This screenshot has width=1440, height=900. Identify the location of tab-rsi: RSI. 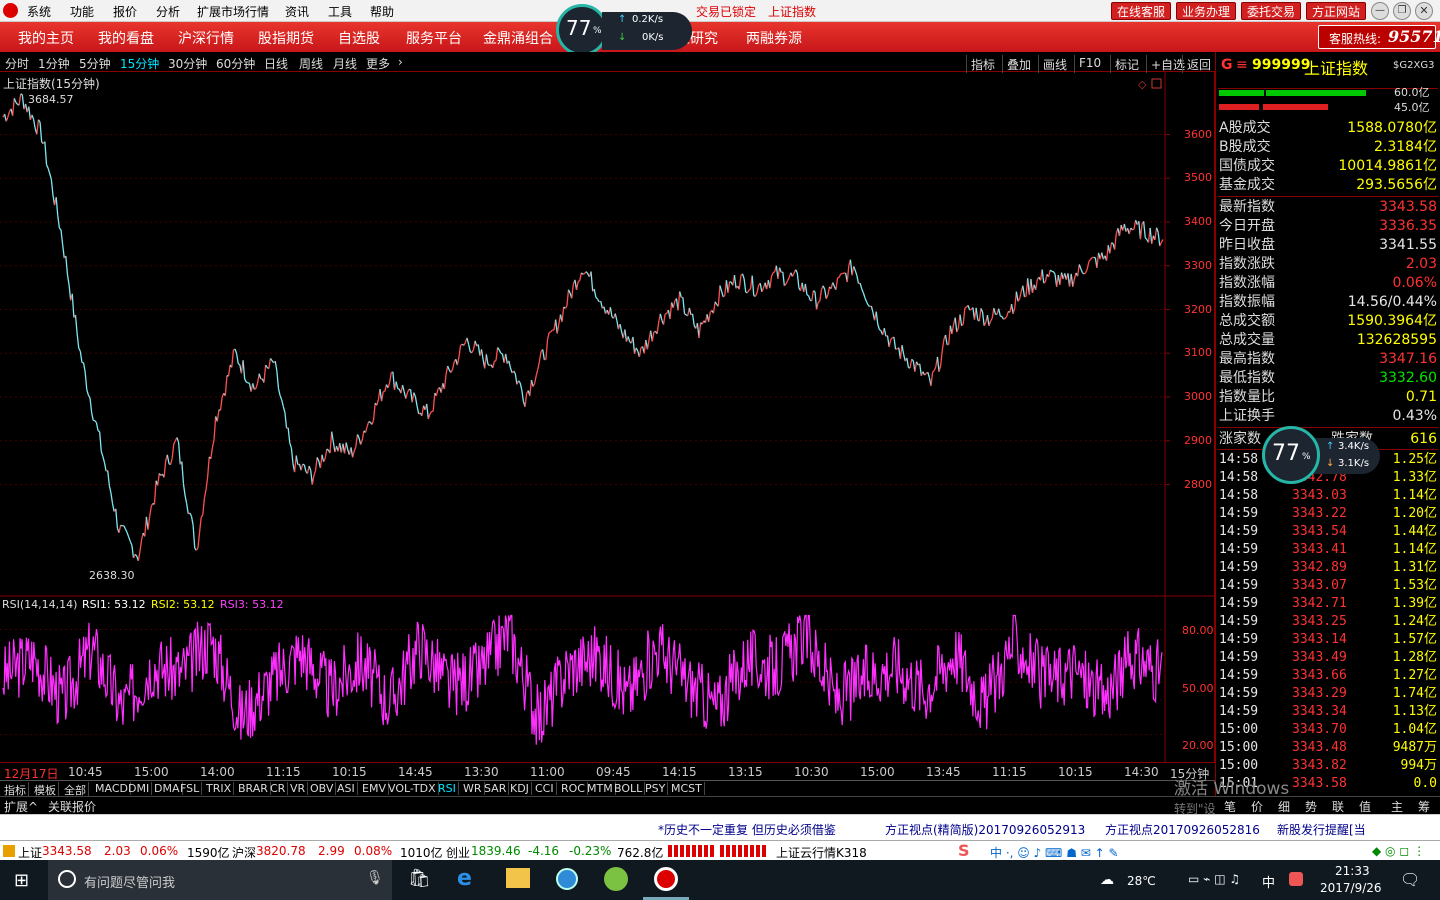
(447, 788).